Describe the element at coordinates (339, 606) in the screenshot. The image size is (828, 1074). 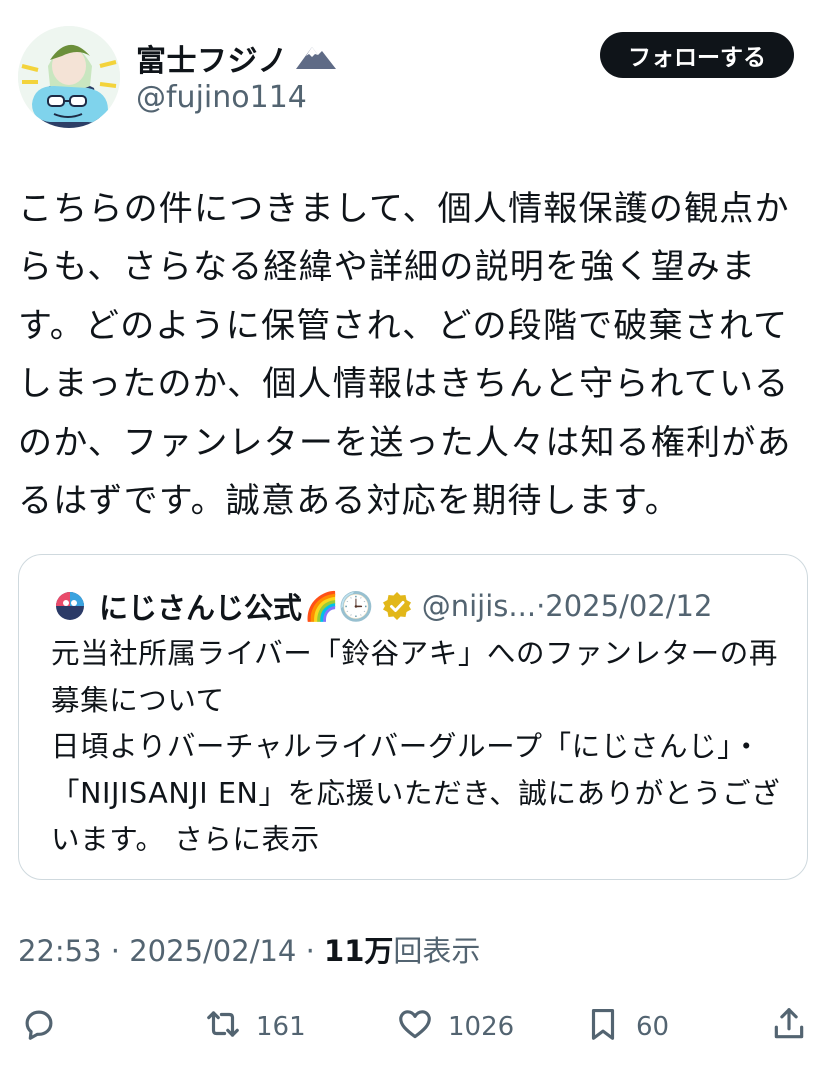
I see `quoted-name-emojis: 🌈🕒` at that location.